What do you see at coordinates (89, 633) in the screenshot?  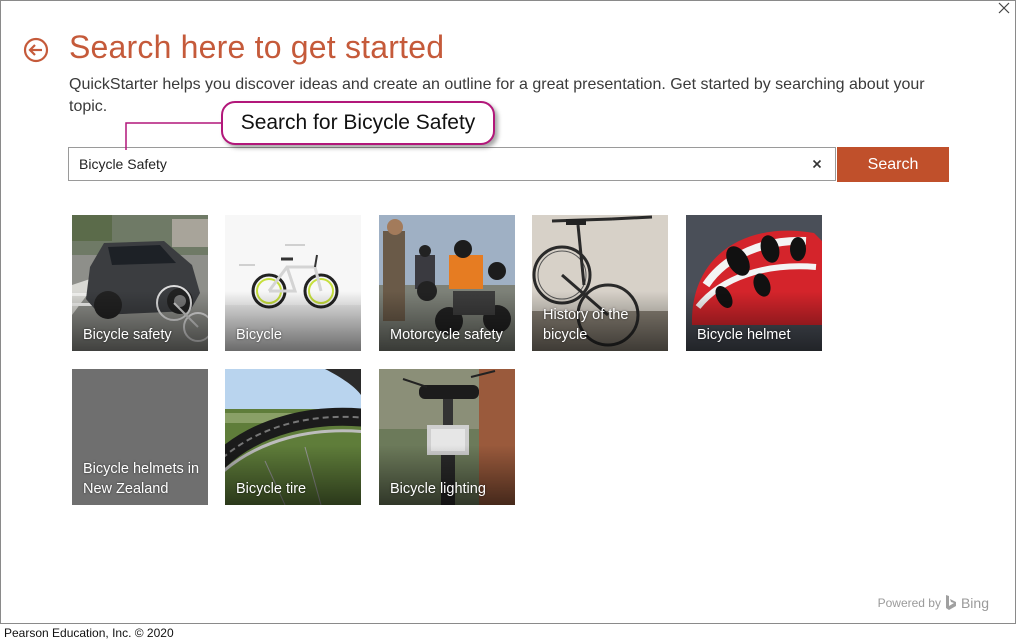 I see `copyright-text: Pearson Education, Inc. © 2020` at bounding box center [89, 633].